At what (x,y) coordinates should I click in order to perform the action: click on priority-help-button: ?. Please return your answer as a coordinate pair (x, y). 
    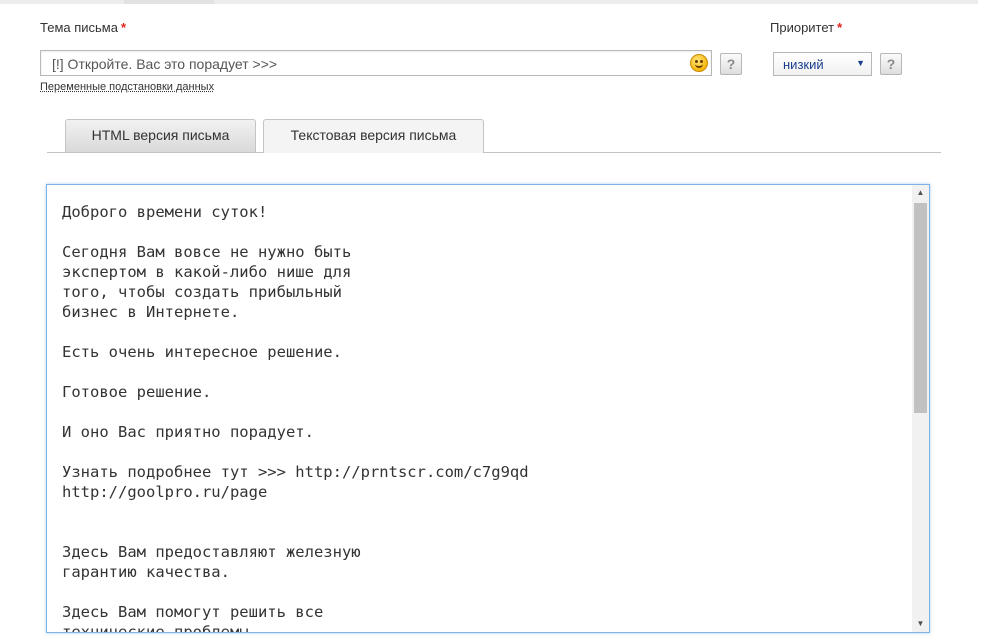
    Looking at the image, I should click on (891, 64).